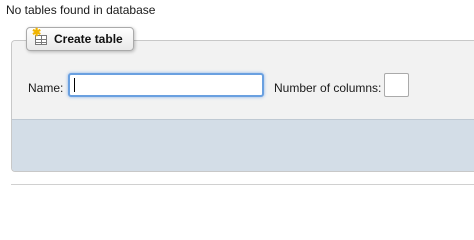 The height and width of the screenshot is (240, 474). What do you see at coordinates (74, 85) in the screenshot?
I see `text-cursor` at bounding box center [74, 85].